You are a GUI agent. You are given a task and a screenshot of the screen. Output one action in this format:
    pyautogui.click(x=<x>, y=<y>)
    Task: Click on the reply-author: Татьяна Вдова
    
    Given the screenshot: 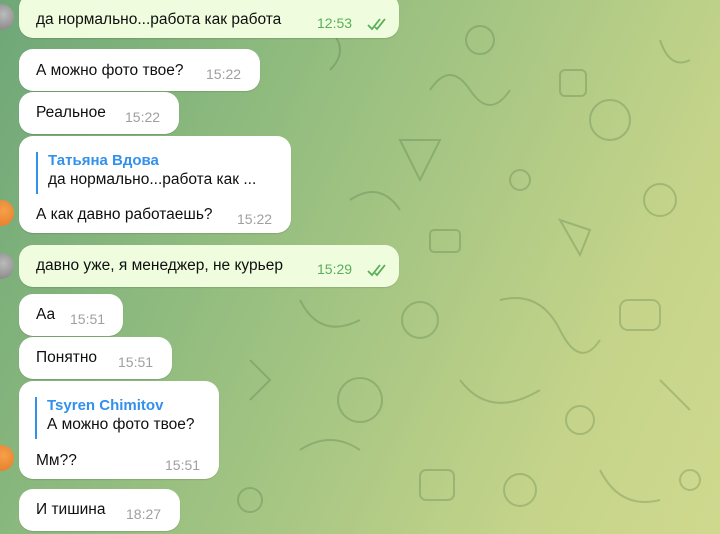 What is the action you would take?
    pyautogui.click(x=103, y=160)
    